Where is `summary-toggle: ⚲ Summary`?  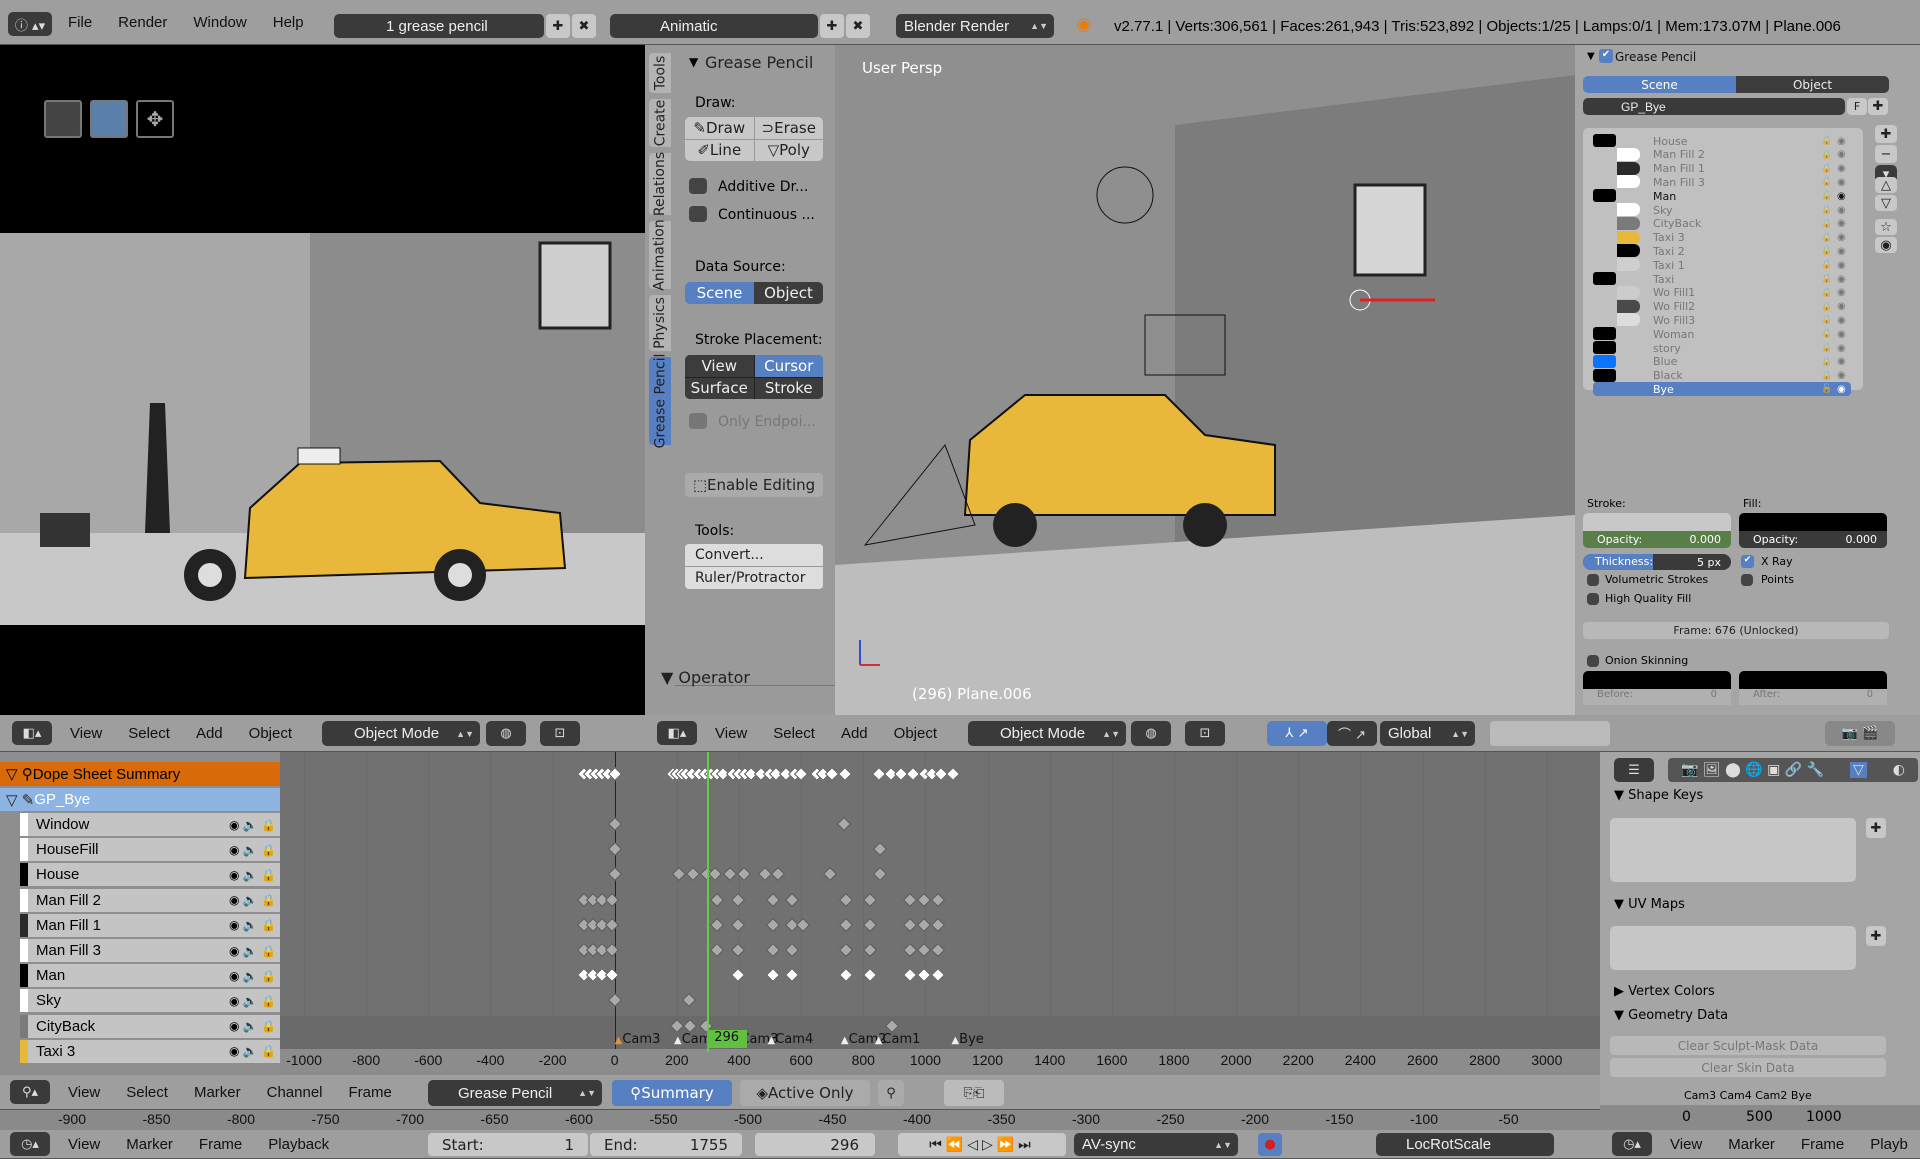 summary-toggle: ⚲ Summary is located at coordinates (672, 1093).